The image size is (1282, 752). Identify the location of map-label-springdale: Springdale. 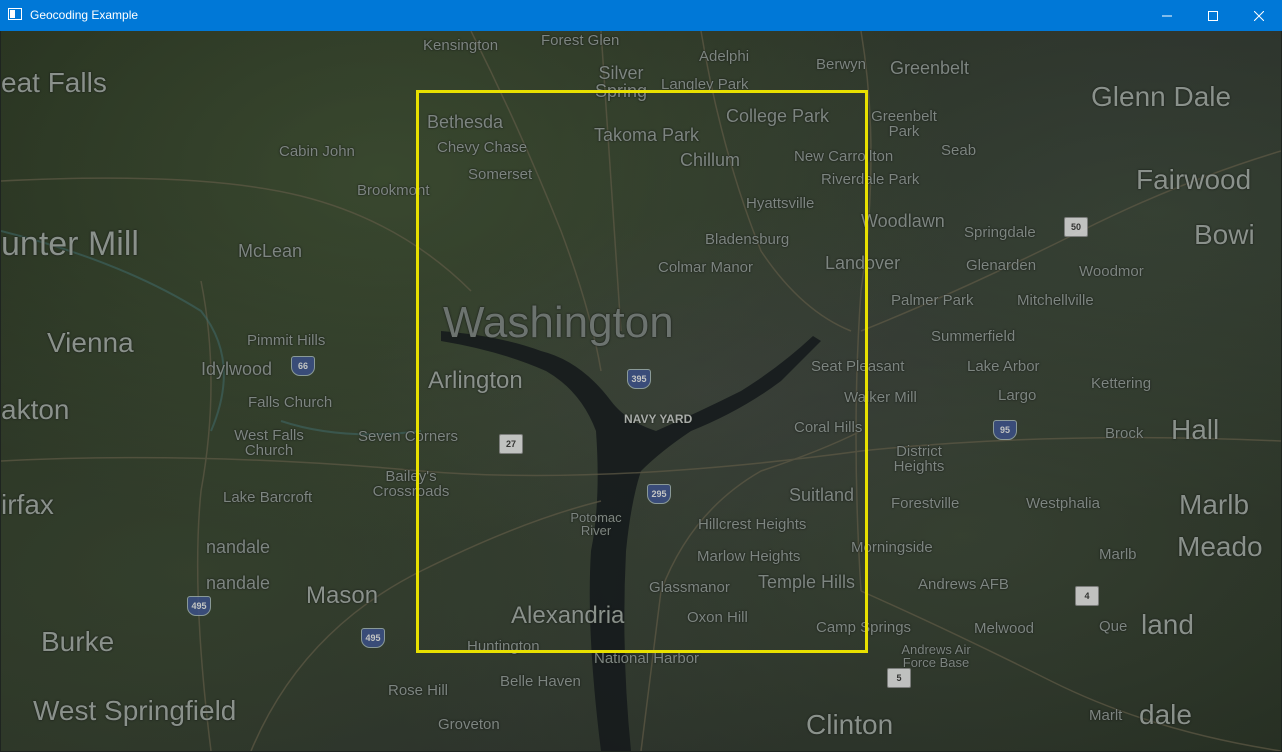
(1000, 232).